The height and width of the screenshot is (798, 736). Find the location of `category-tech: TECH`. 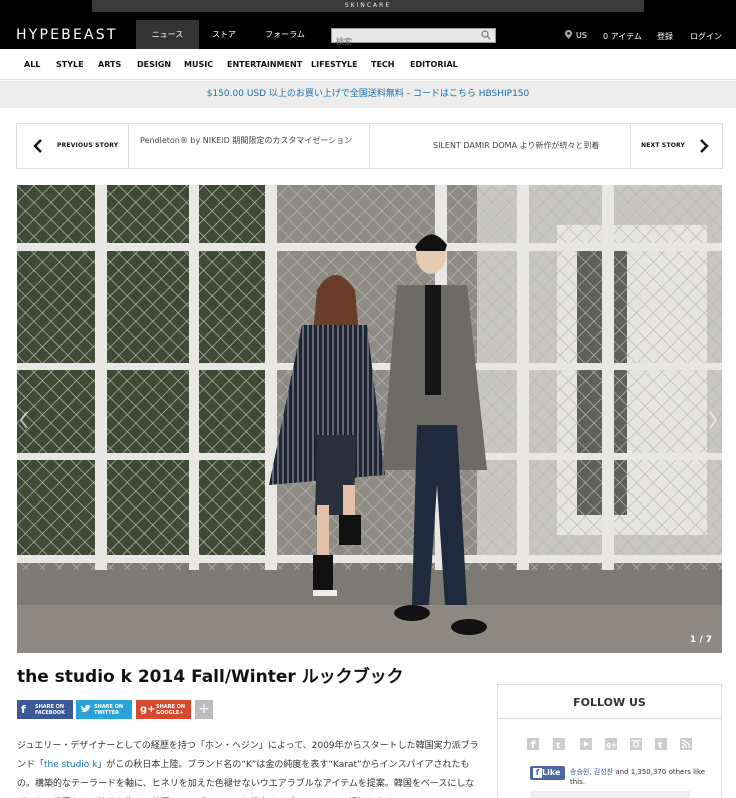

category-tech: TECH is located at coordinates (383, 64).